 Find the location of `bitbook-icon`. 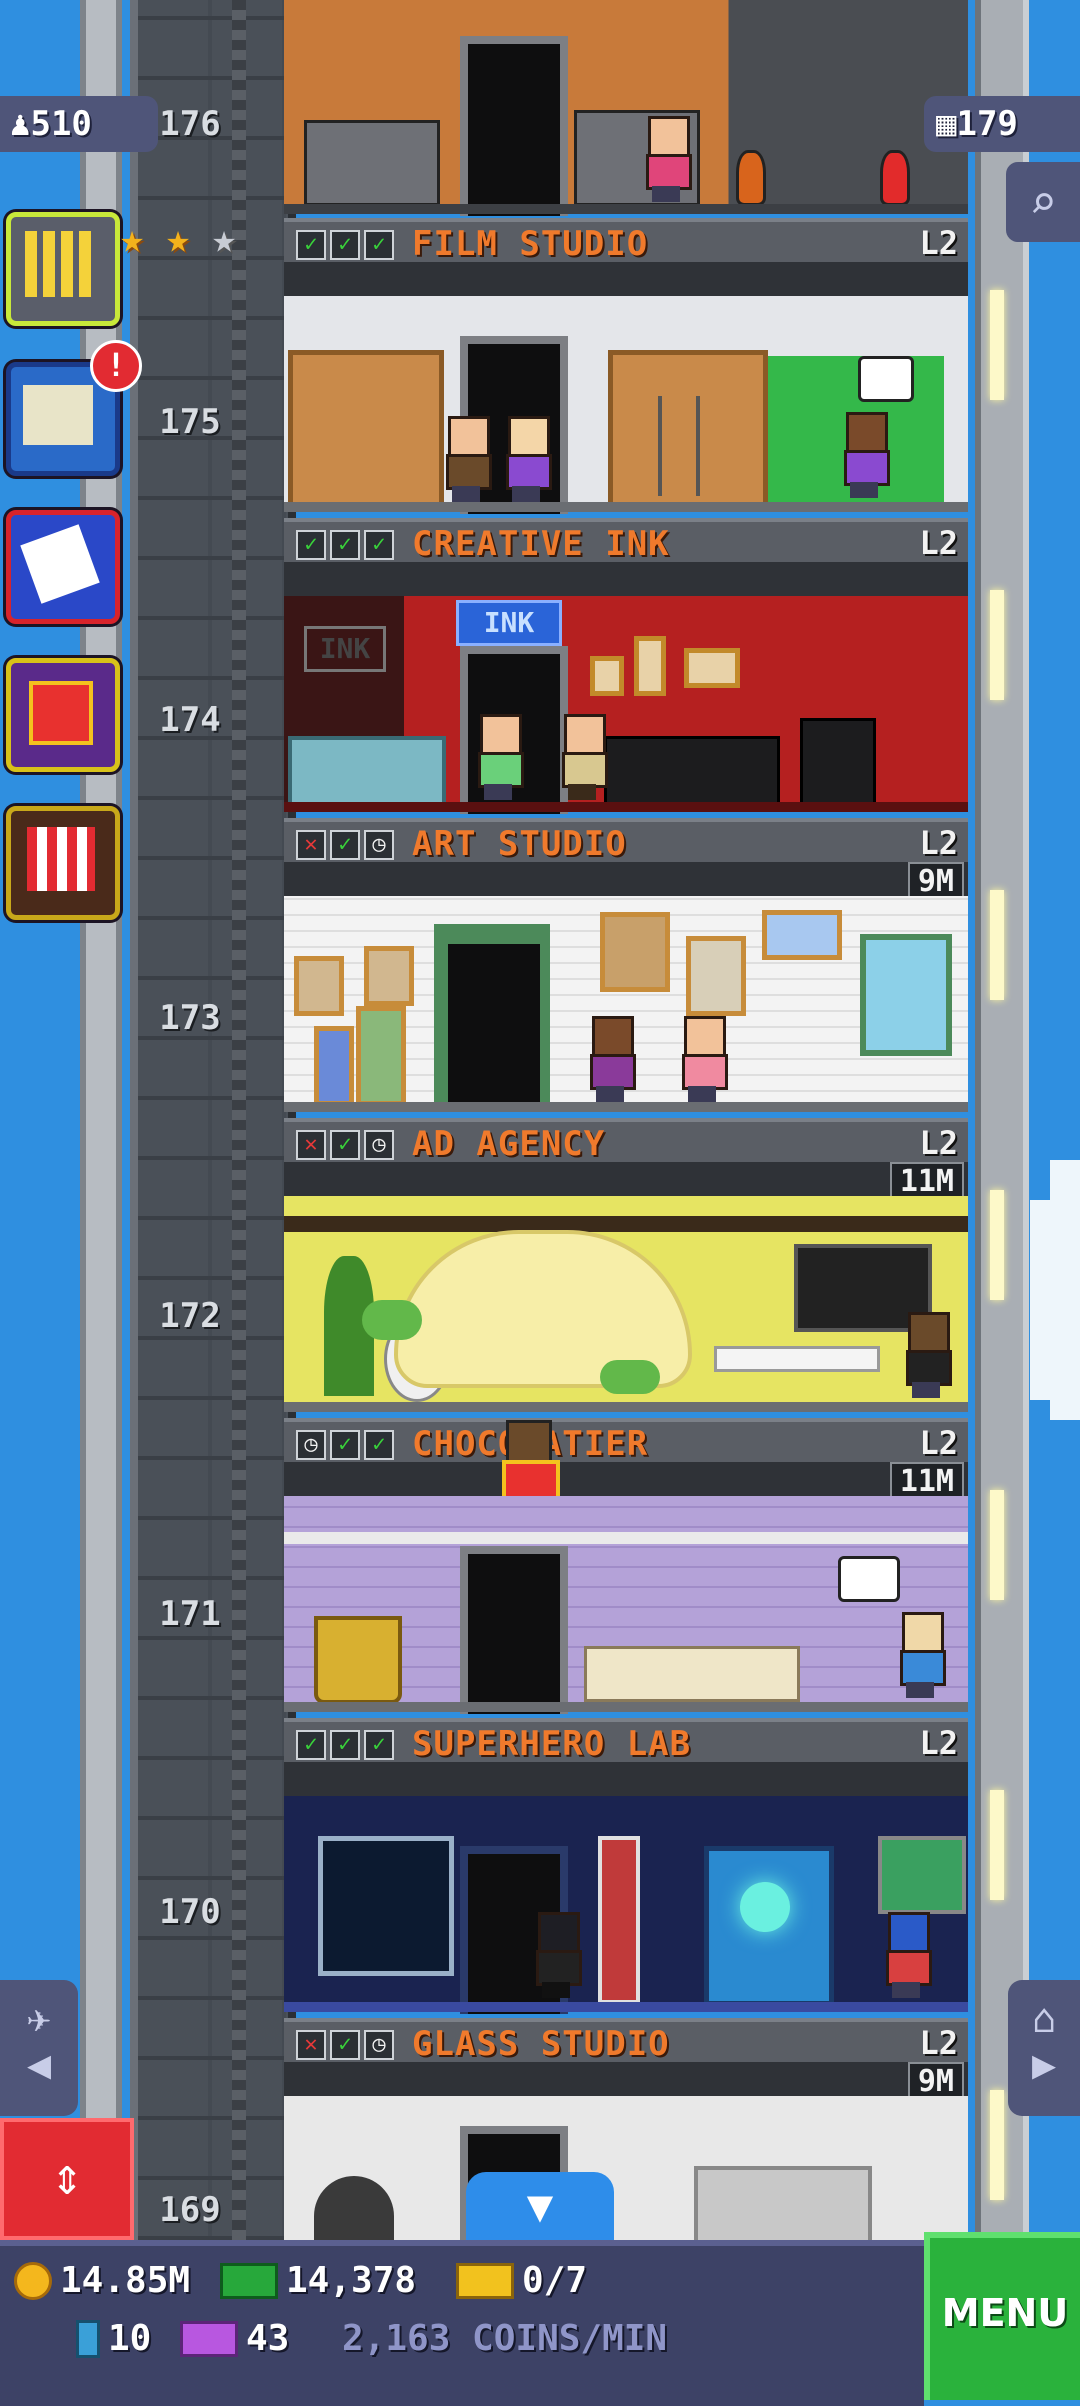

bitbook-icon is located at coordinates (88, 2338).